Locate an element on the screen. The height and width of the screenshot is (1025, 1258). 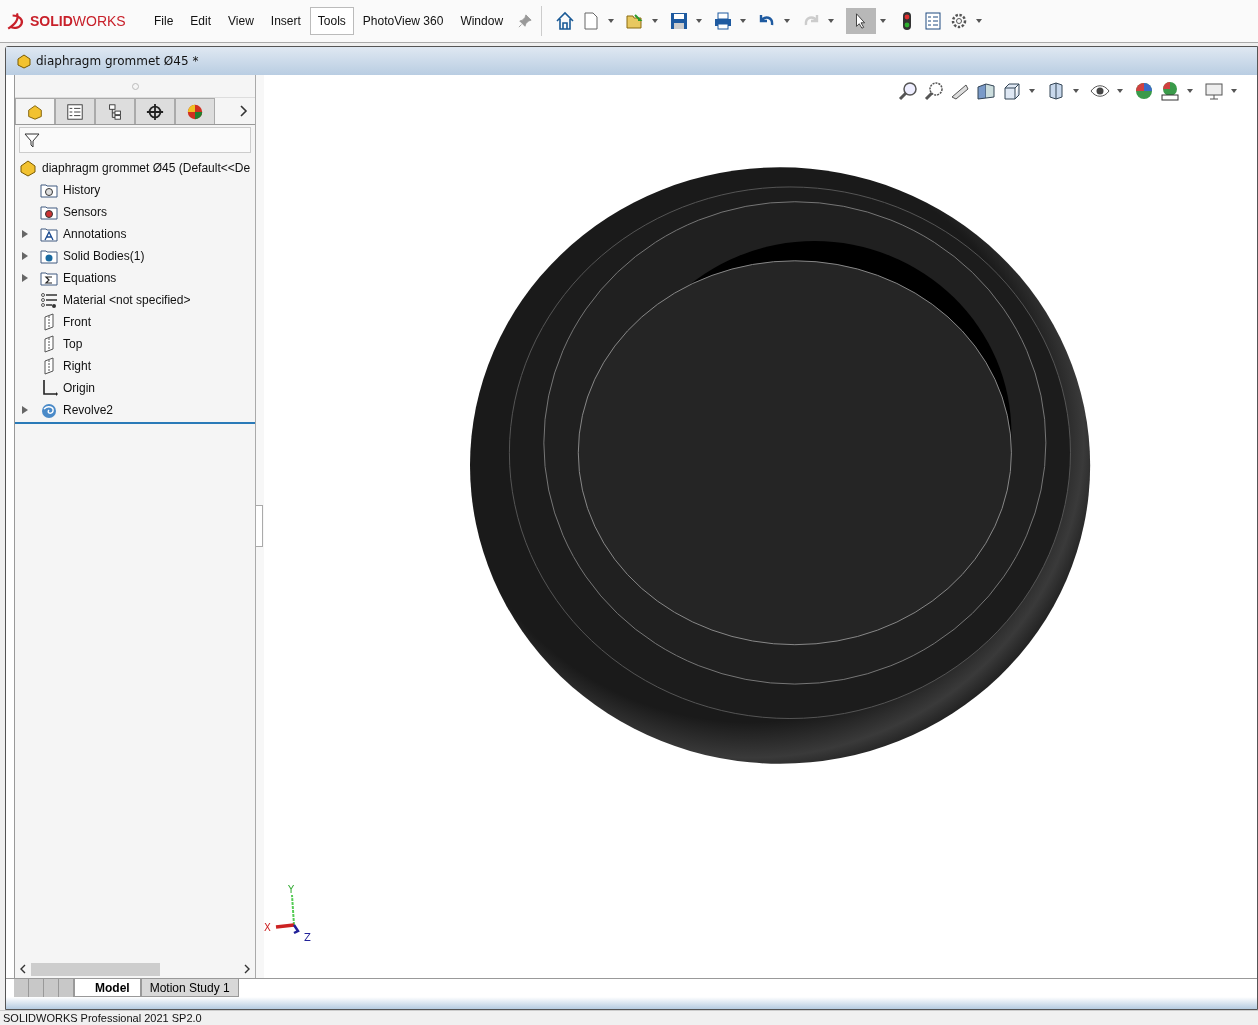
tree-item: Equations is located at coordinates (90, 278).